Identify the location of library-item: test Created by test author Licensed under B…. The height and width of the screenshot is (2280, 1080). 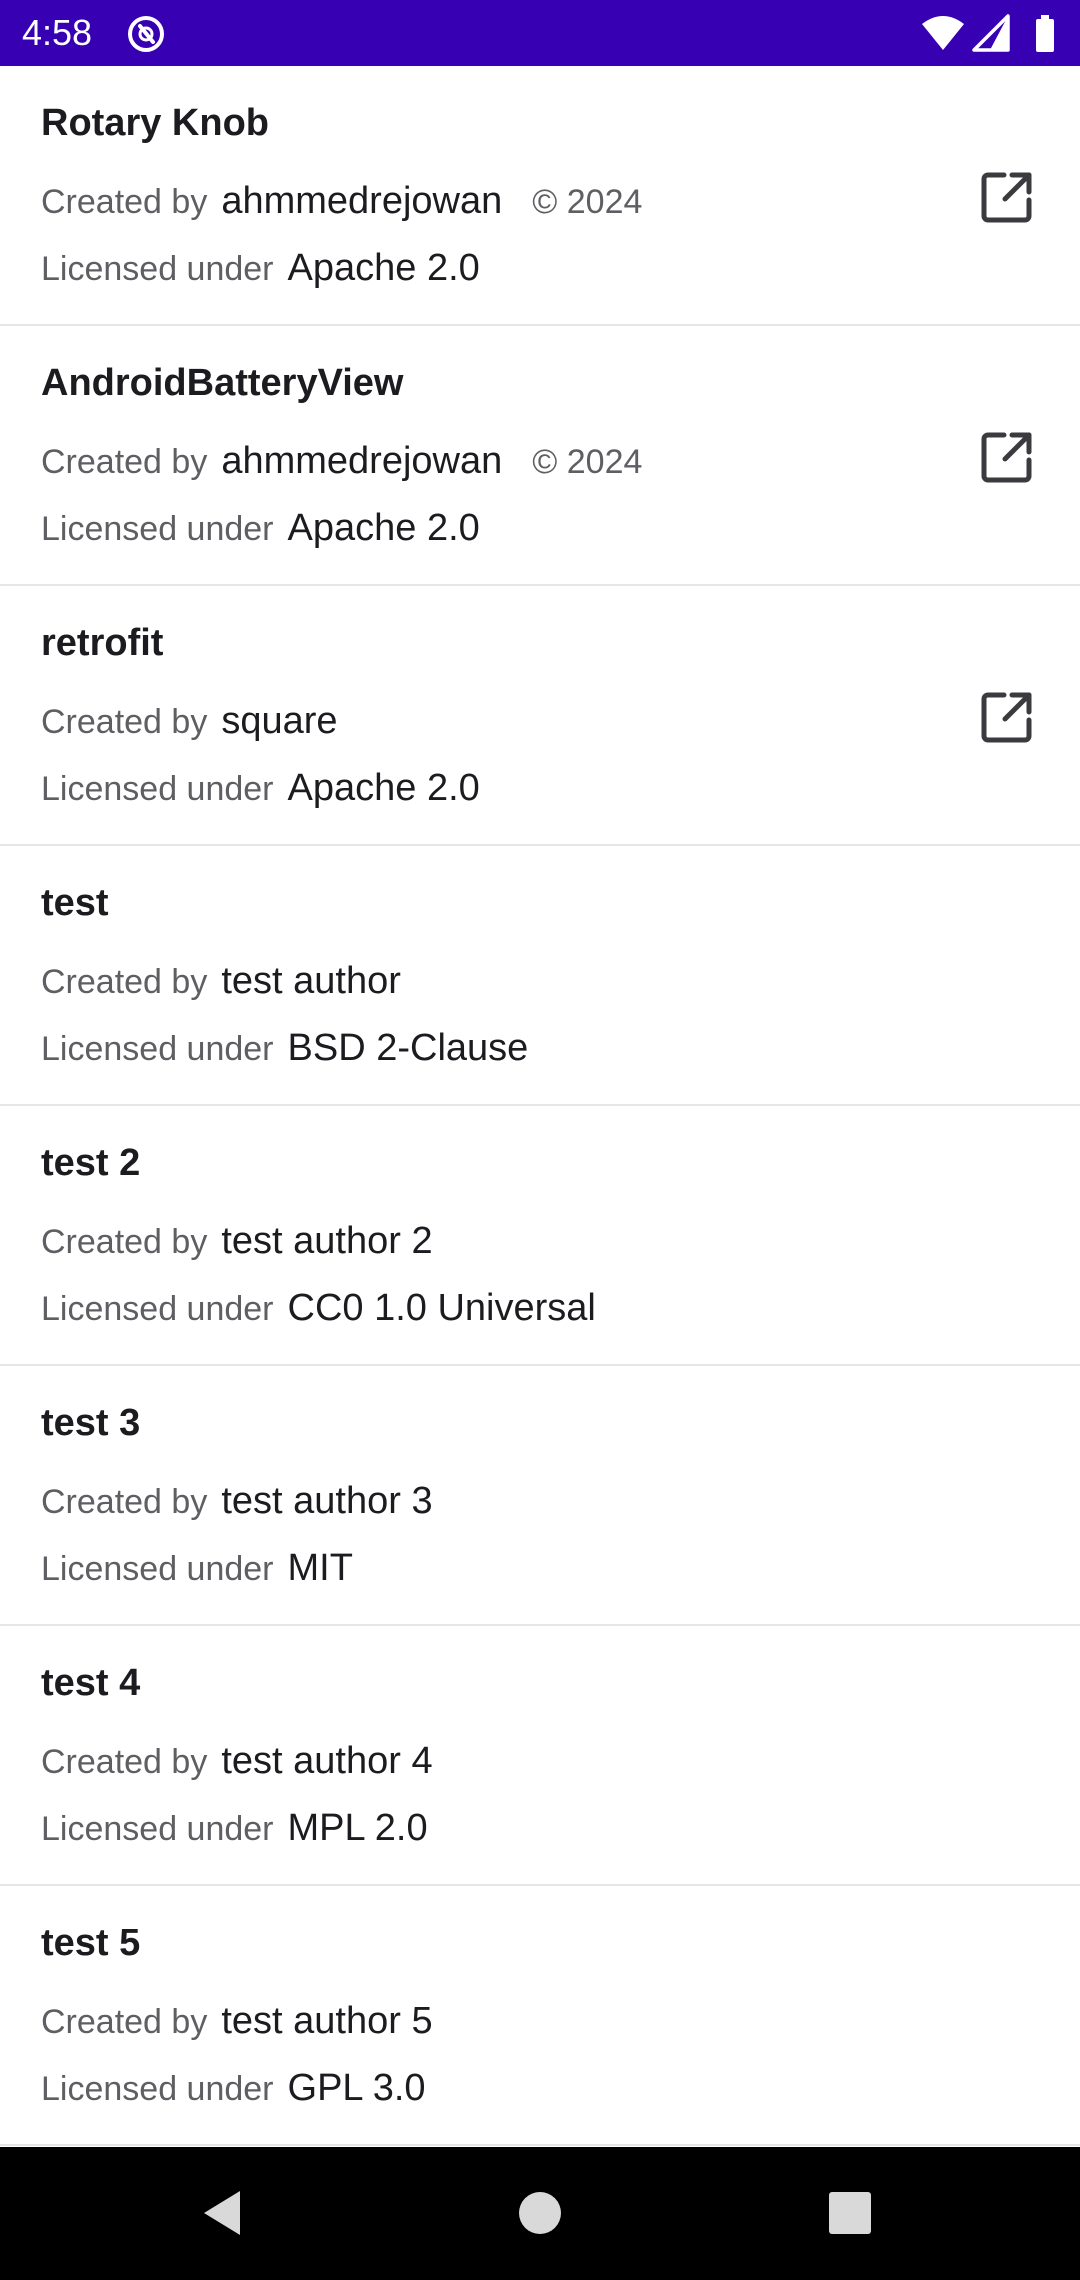
(540, 976).